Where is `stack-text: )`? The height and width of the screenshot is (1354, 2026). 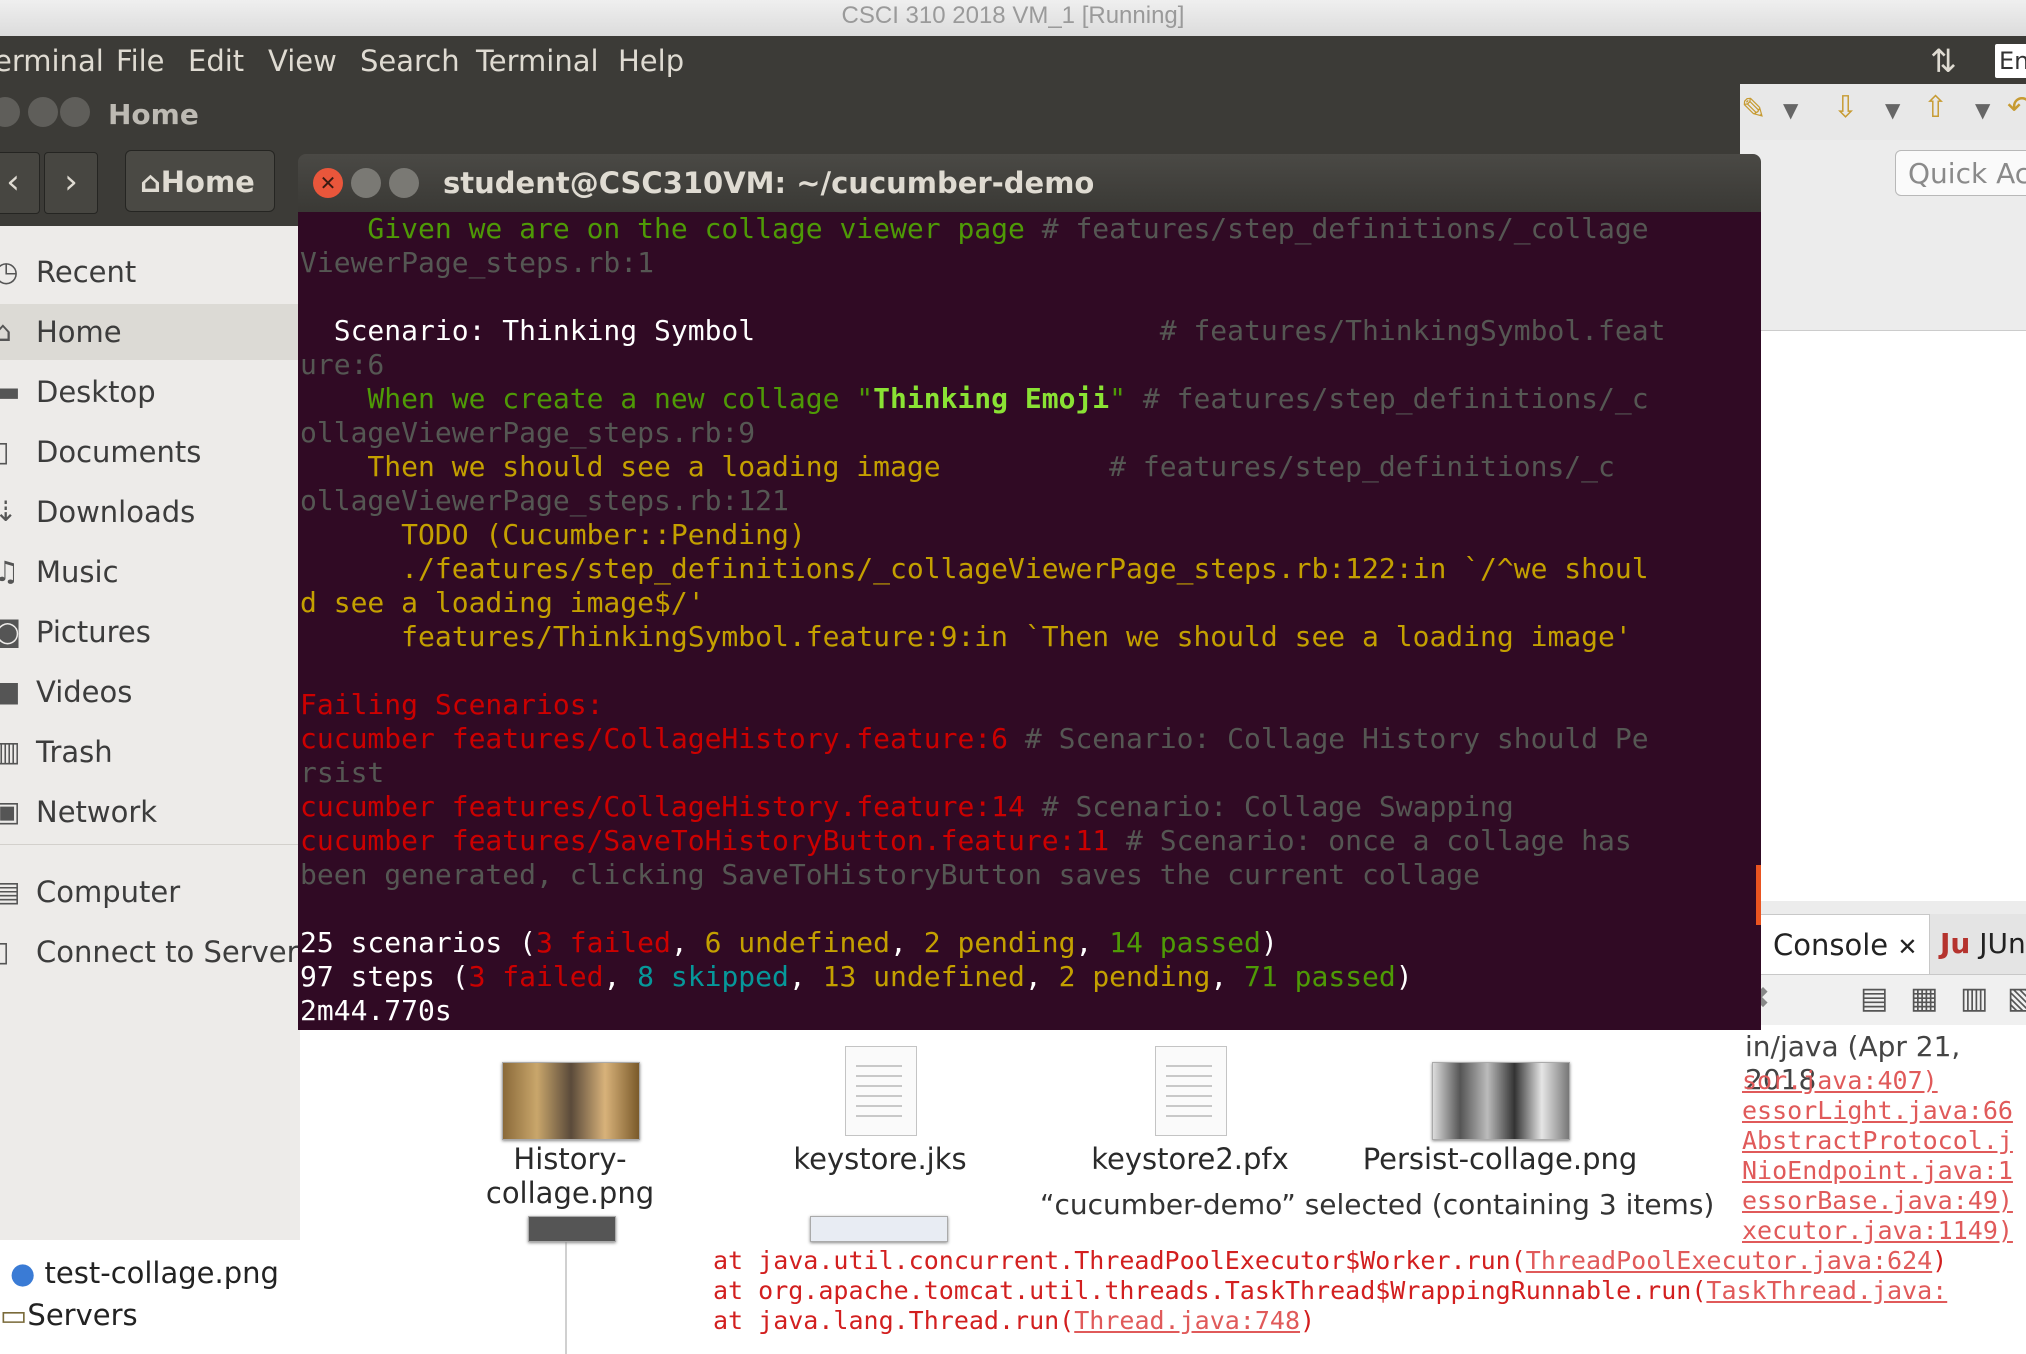 stack-text: ) is located at coordinates (1308, 1320).